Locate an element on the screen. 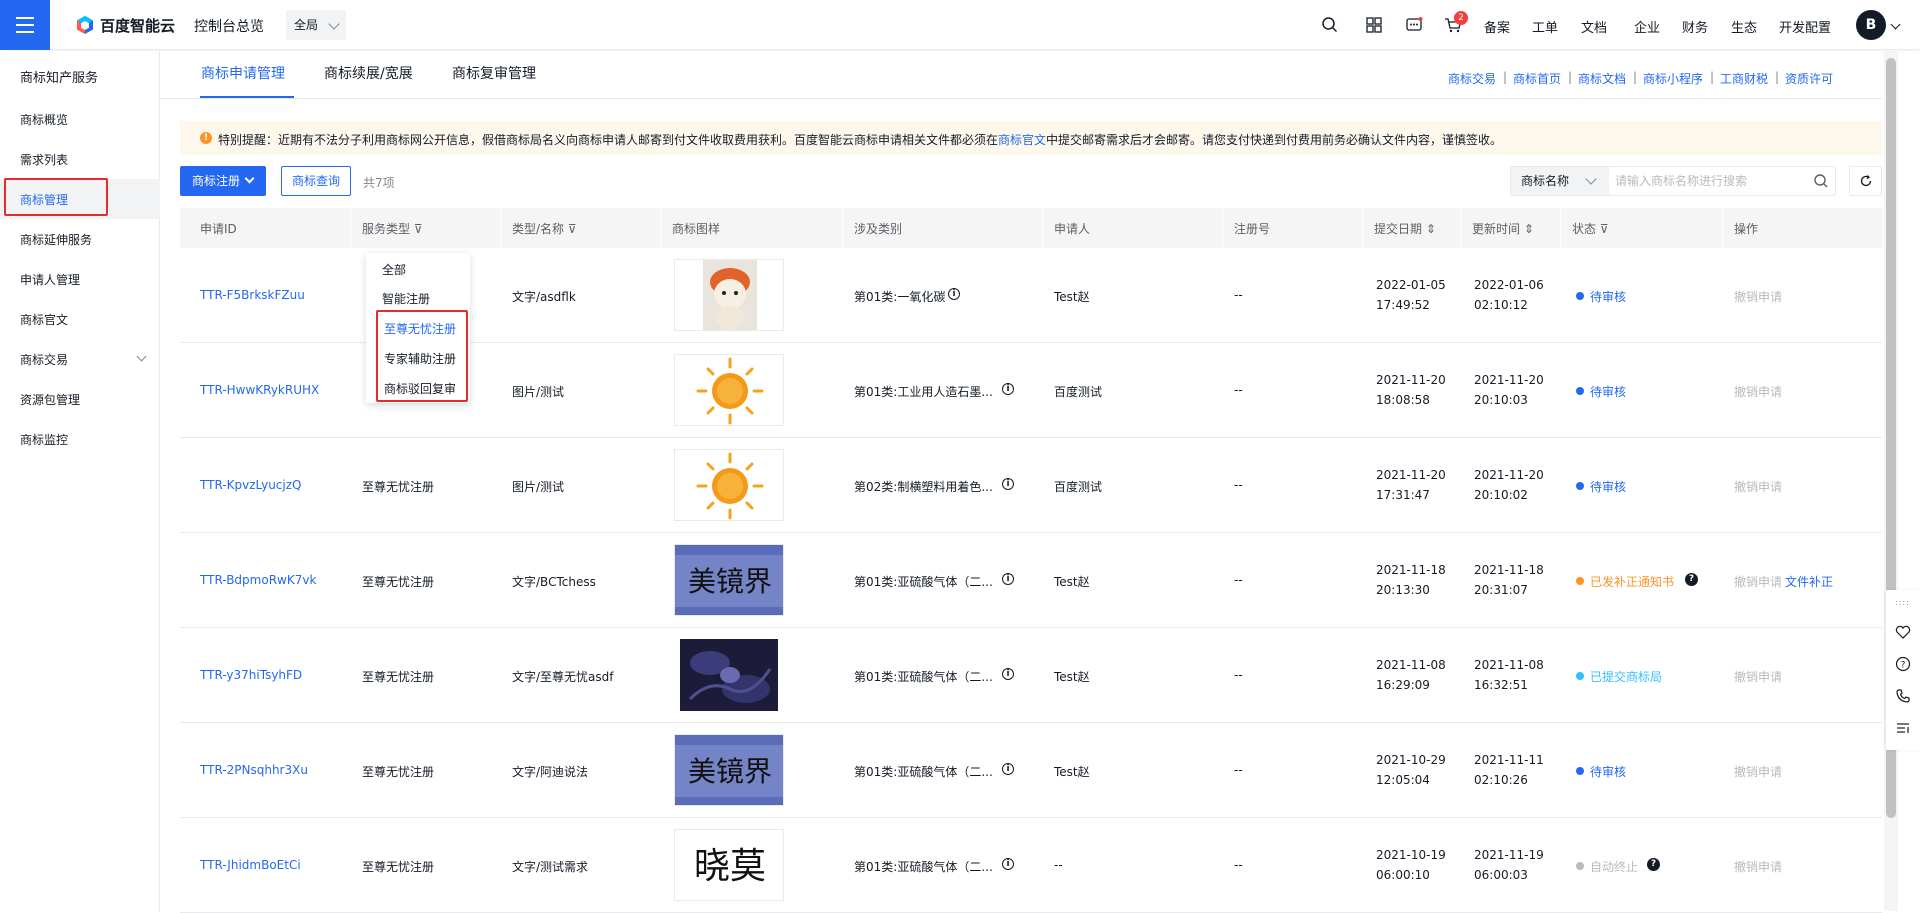 The width and height of the screenshot is (1920, 913). sidebar-item-monitoring: 商标监控 is located at coordinates (44, 439).